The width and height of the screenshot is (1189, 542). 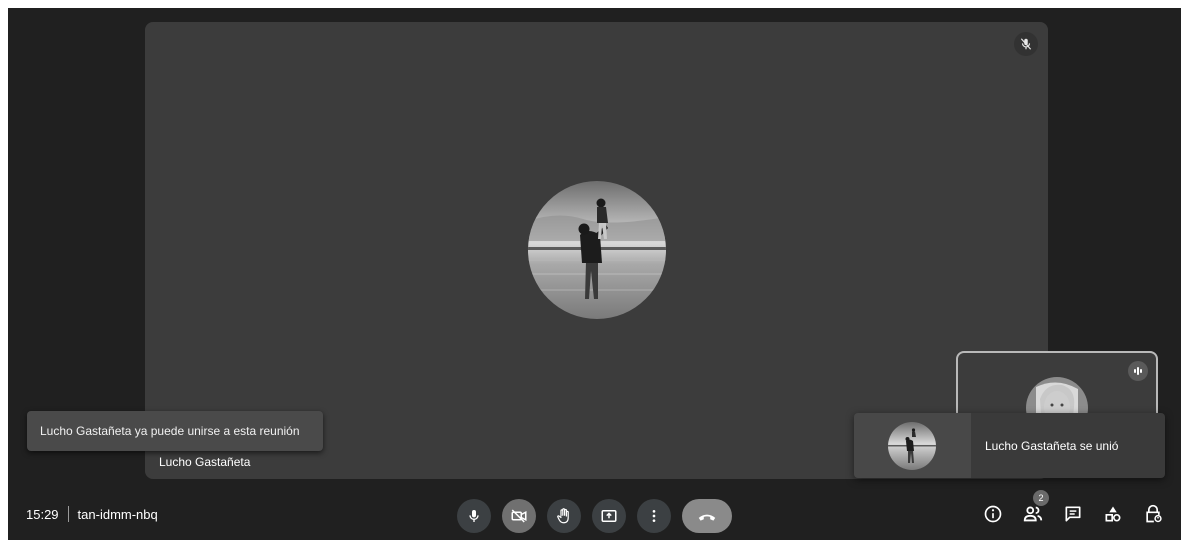 What do you see at coordinates (1138, 371) in the screenshot?
I see `speaking-indicator-icon` at bounding box center [1138, 371].